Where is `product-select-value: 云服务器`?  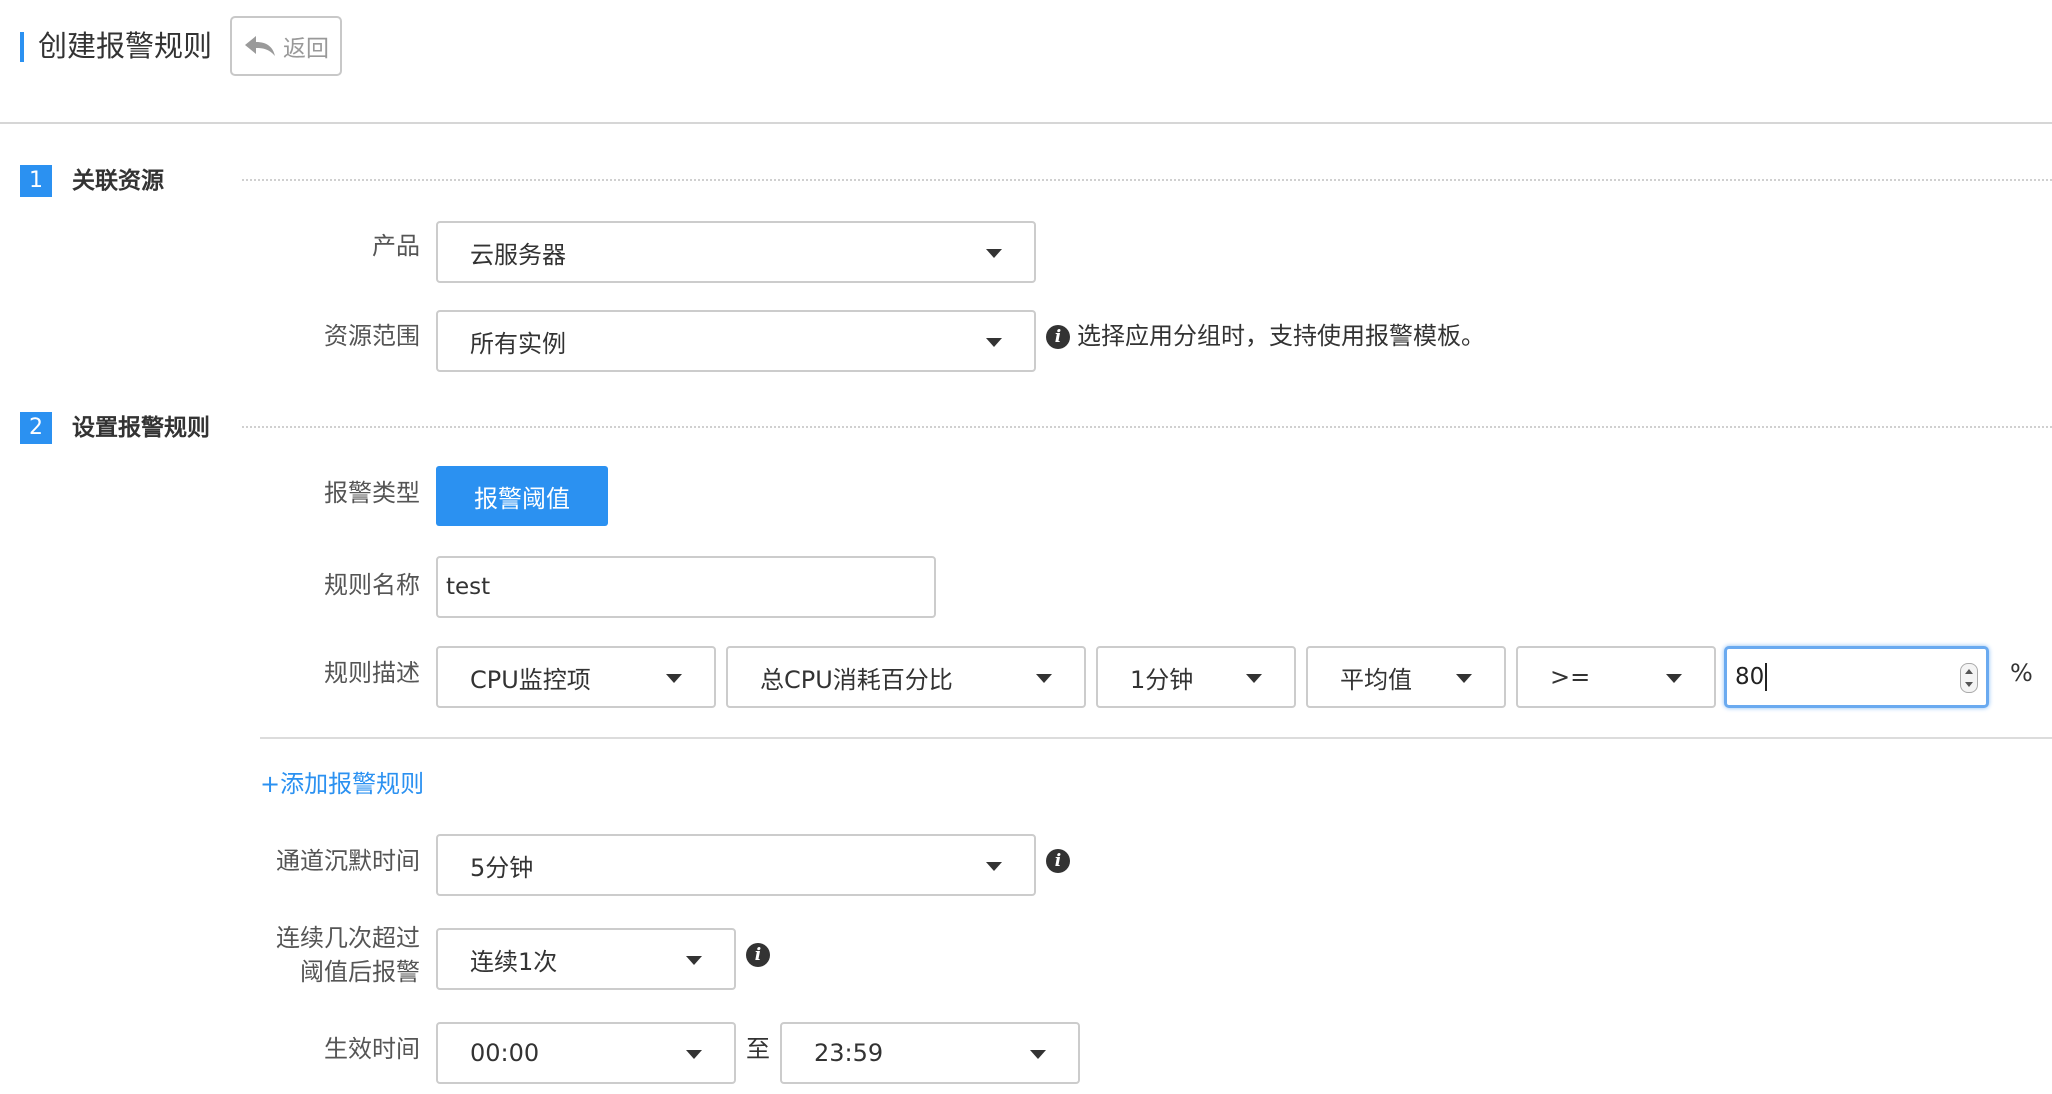
product-select-value: 云服务器 is located at coordinates (518, 254).